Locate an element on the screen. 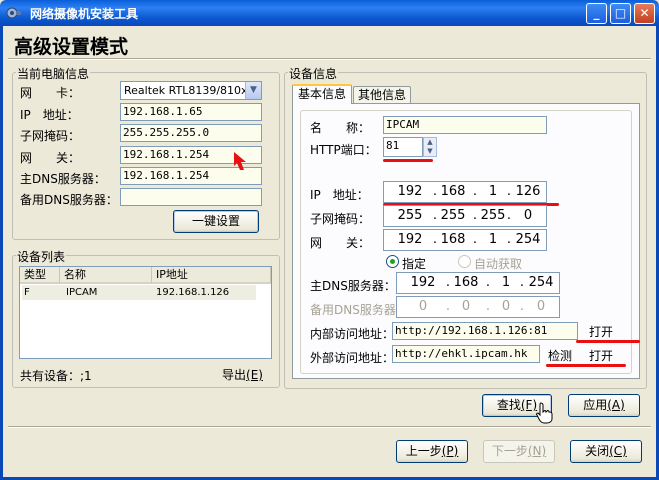  device-dns1-input: 192. 168. 1. 254 is located at coordinates (478, 283).